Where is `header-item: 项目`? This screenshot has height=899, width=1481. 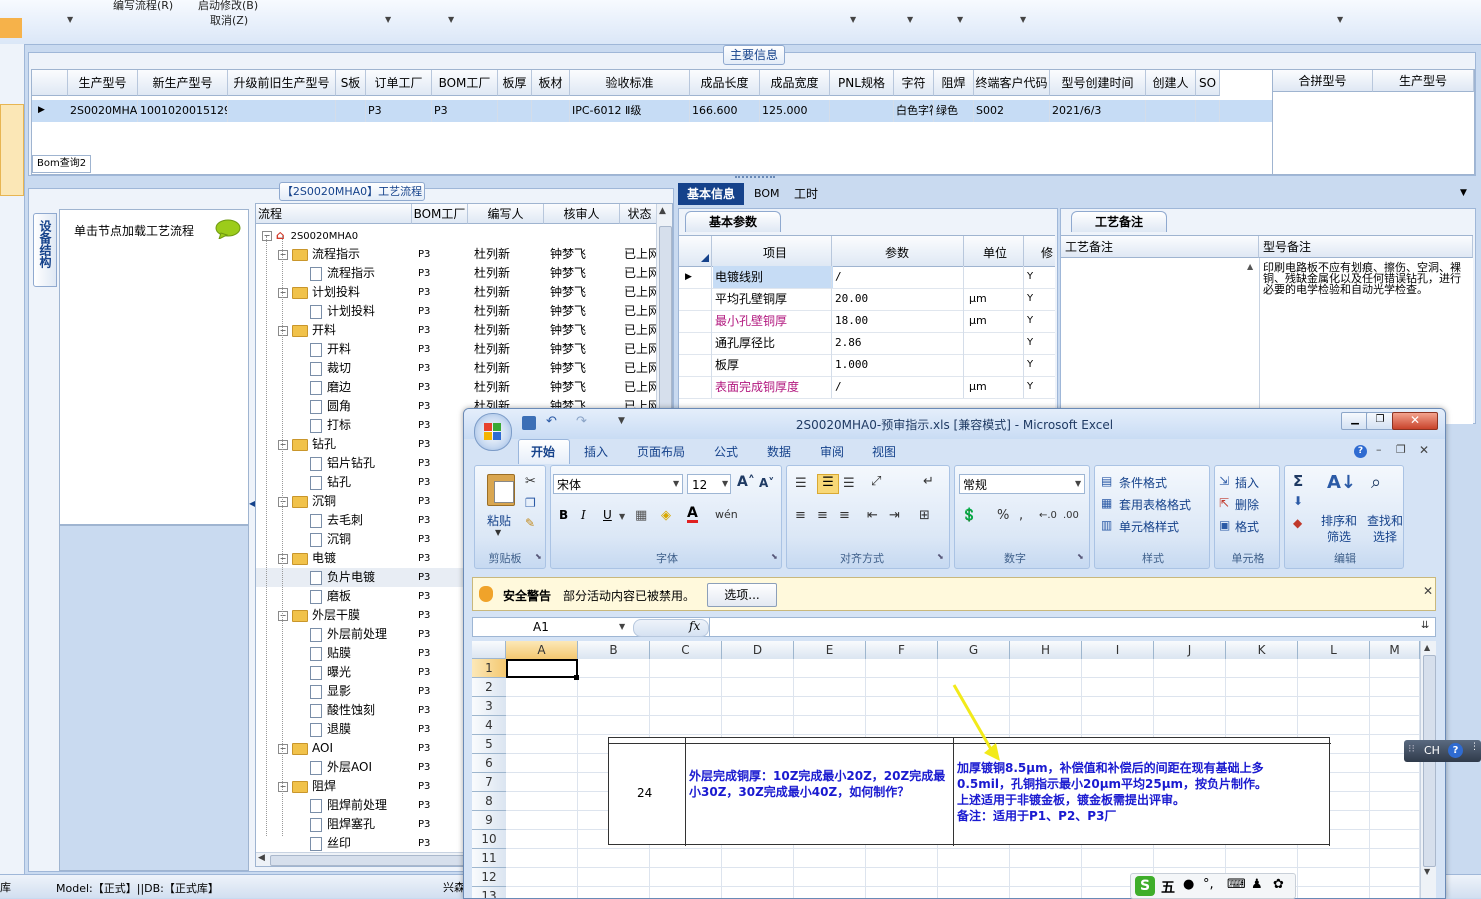
header-item: 项目 is located at coordinates (775, 252).